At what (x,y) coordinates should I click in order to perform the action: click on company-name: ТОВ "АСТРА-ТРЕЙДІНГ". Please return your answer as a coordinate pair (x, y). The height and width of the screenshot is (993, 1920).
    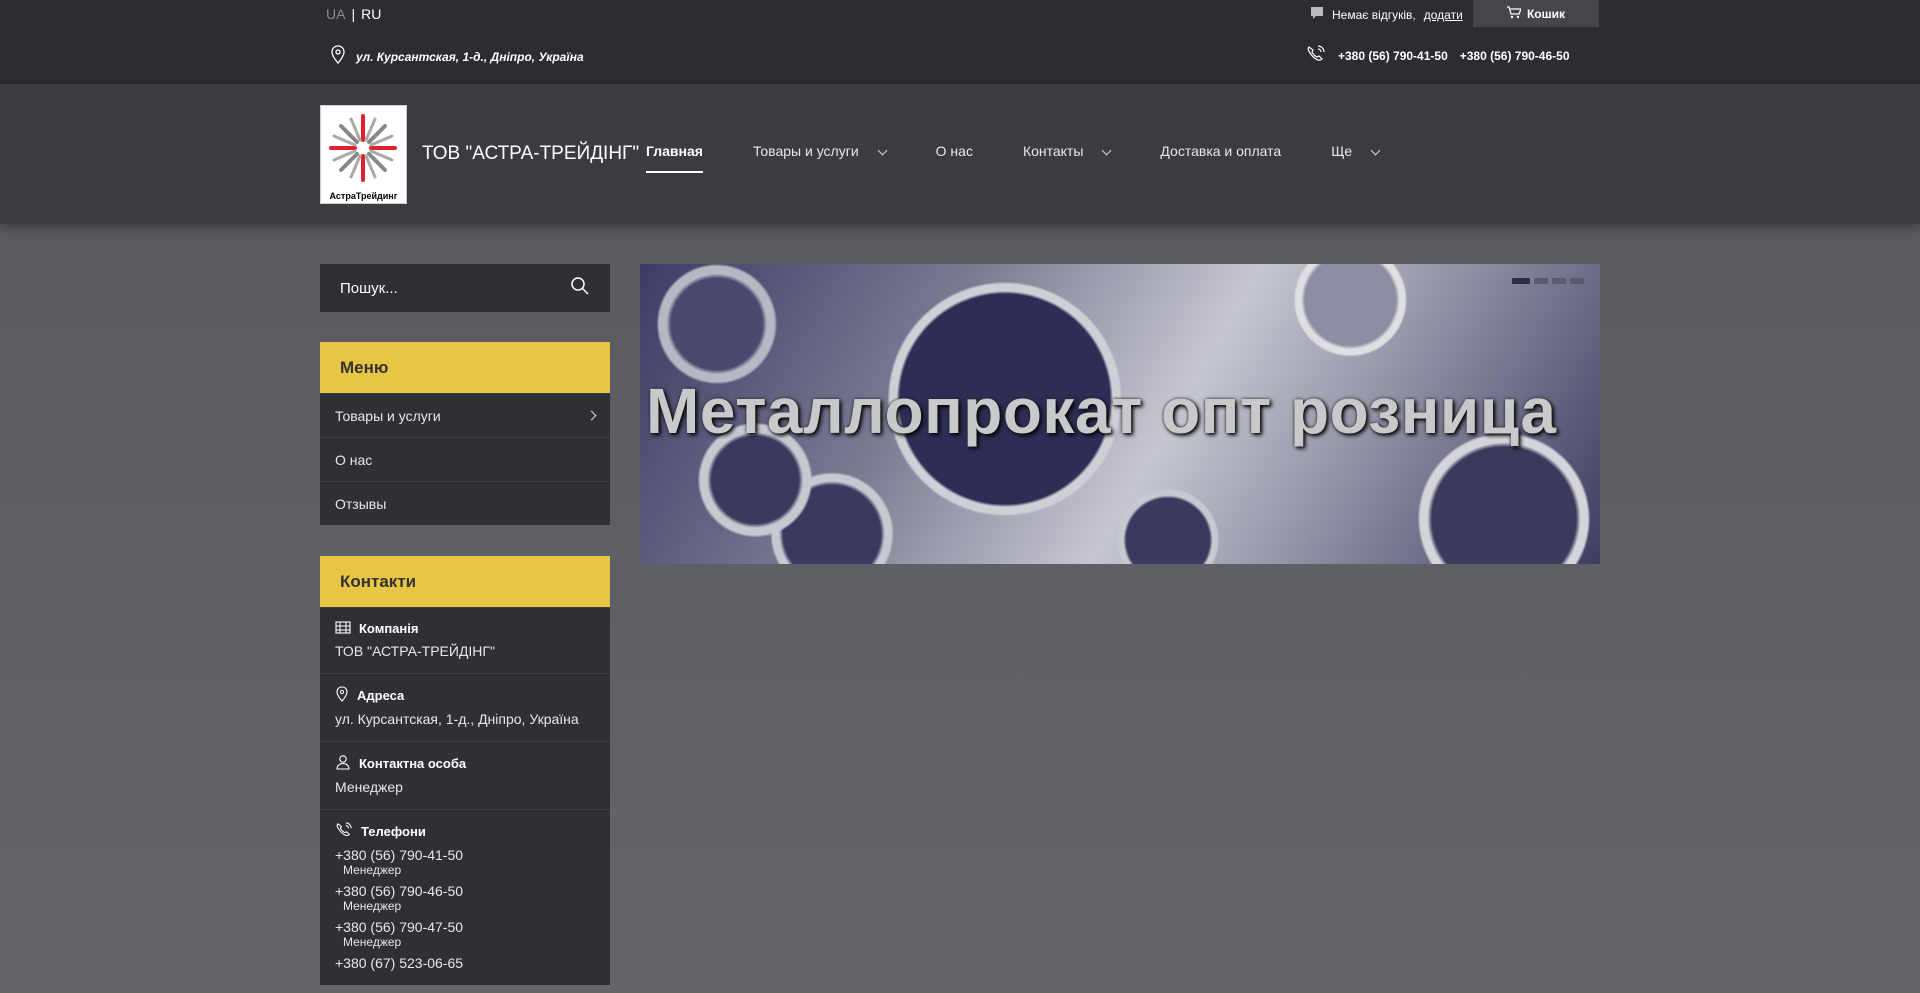
    Looking at the image, I should click on (530, 154).